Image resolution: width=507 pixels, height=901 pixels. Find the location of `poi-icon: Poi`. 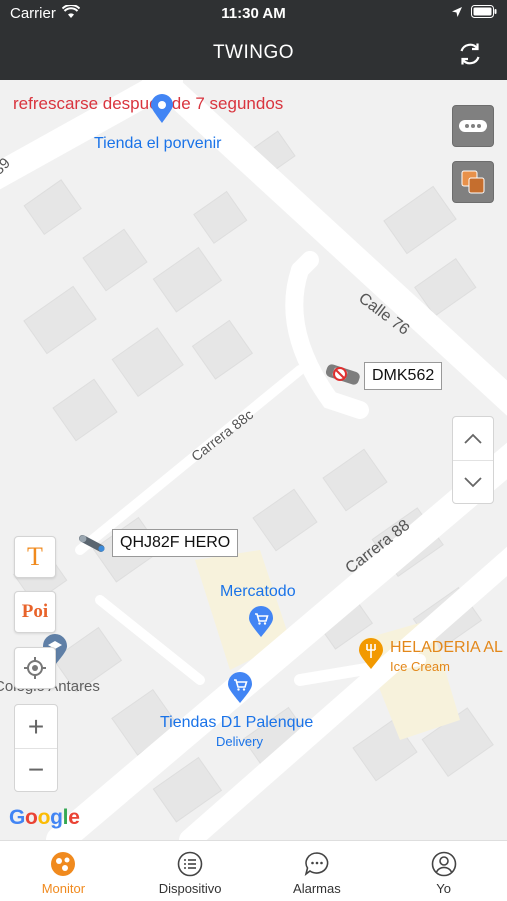

poi-icon: Poi is located at coordinates (35, 611).